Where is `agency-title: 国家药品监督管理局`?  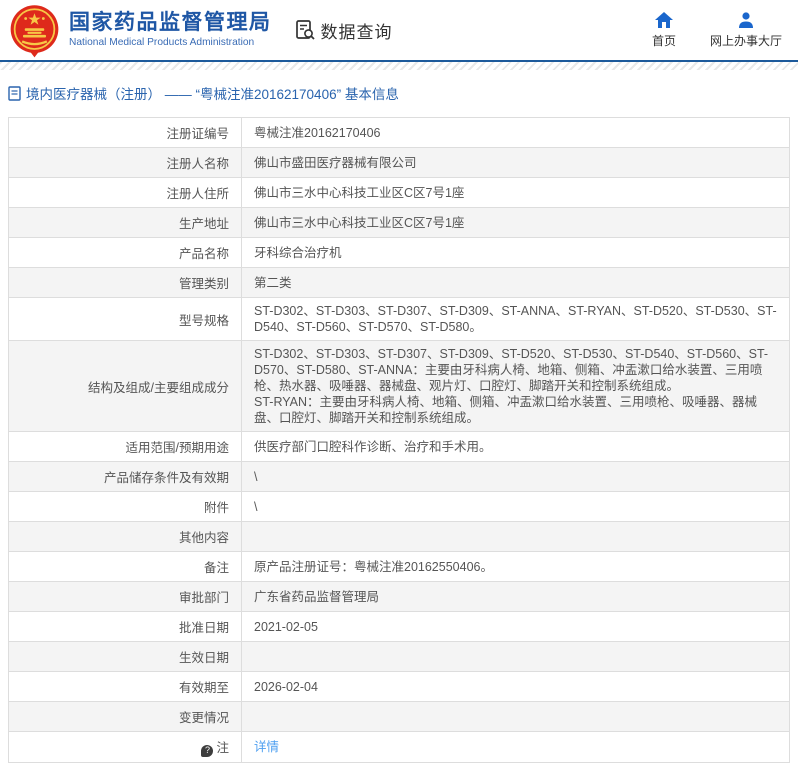 agency-title: 国家药品监督管理局 is located at coordinates (170, 23).